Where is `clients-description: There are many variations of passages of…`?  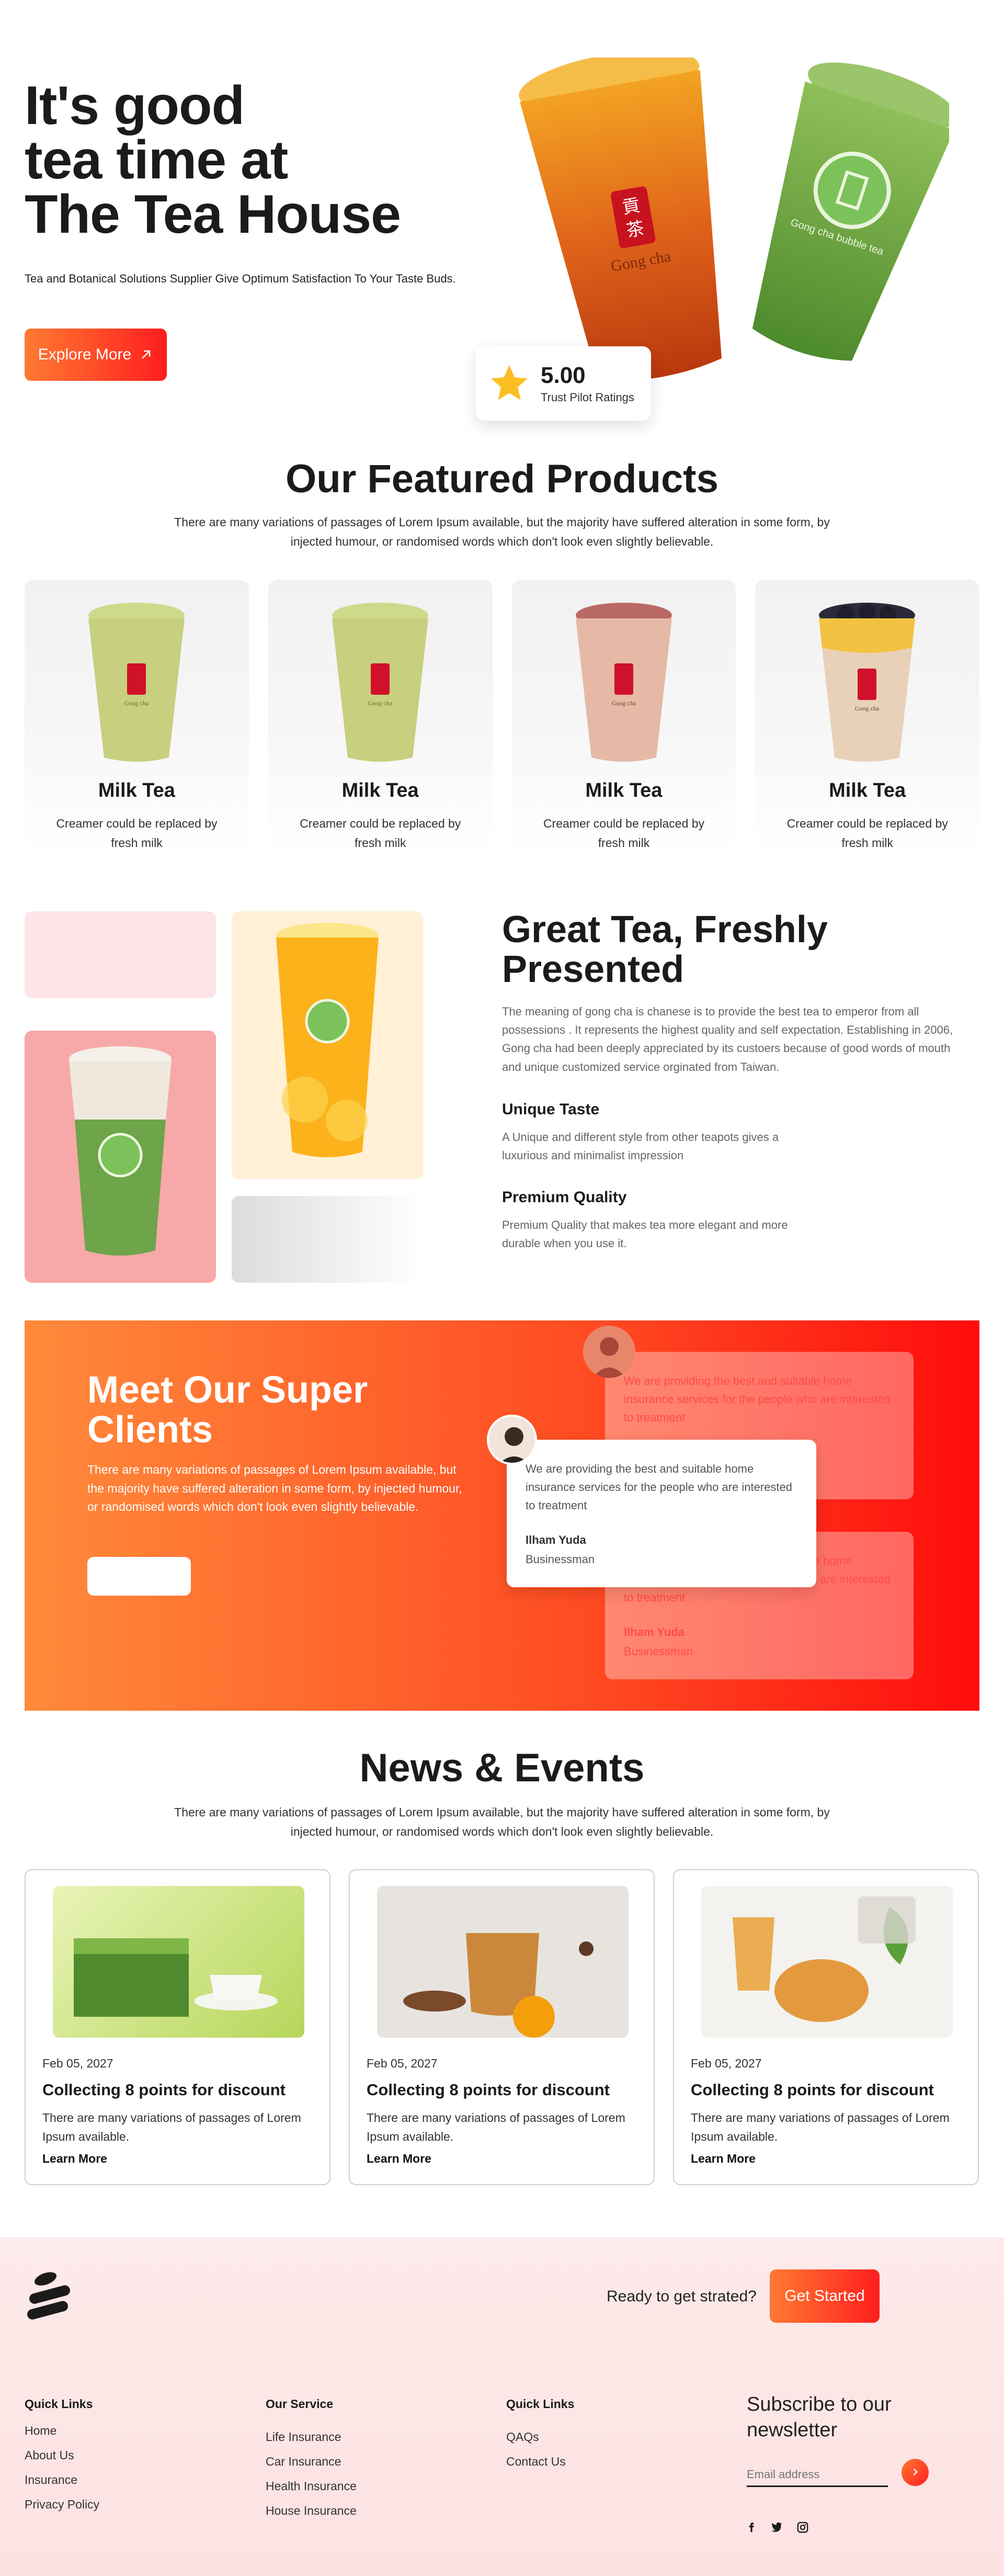
clients-description: There are many variations of passages of… is located at coordinates (274, 1488).